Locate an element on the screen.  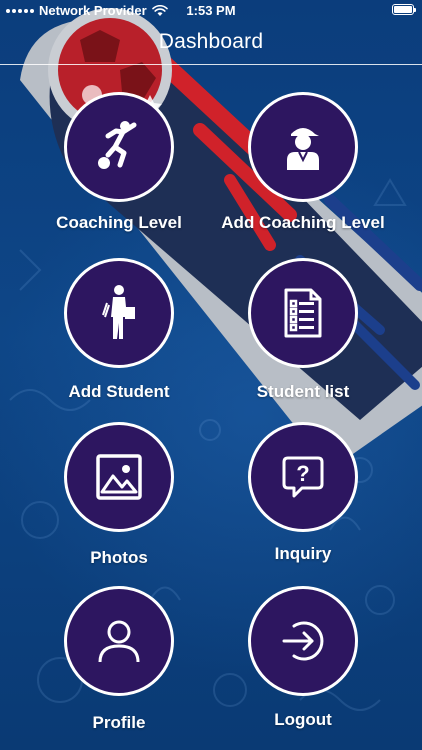
menu-label: Add Coaching Level is located at coordinates (303, 222).